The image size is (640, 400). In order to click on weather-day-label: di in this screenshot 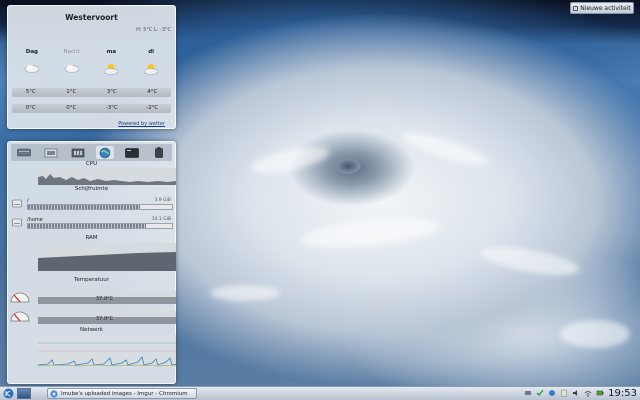, I will do `click(151, 52)`.